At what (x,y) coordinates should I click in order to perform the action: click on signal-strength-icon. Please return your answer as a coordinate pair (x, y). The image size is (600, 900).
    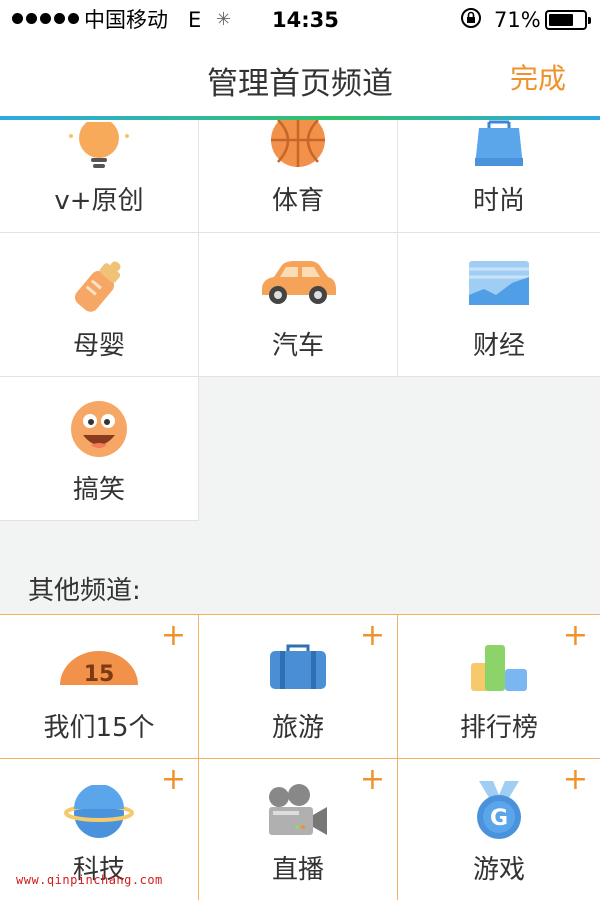
    Looking at the image, I should click on (45, 18).